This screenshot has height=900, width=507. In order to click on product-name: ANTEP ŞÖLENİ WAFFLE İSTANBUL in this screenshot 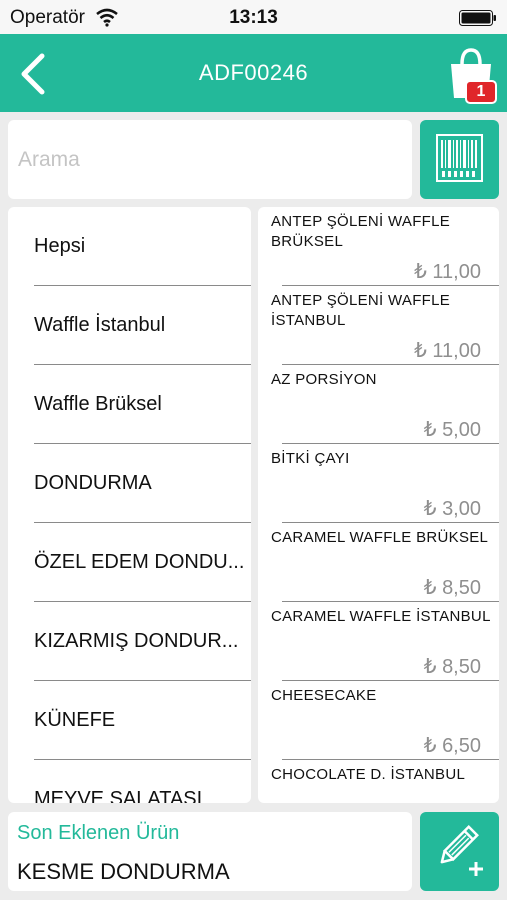, I will do `click(361, 310)`.